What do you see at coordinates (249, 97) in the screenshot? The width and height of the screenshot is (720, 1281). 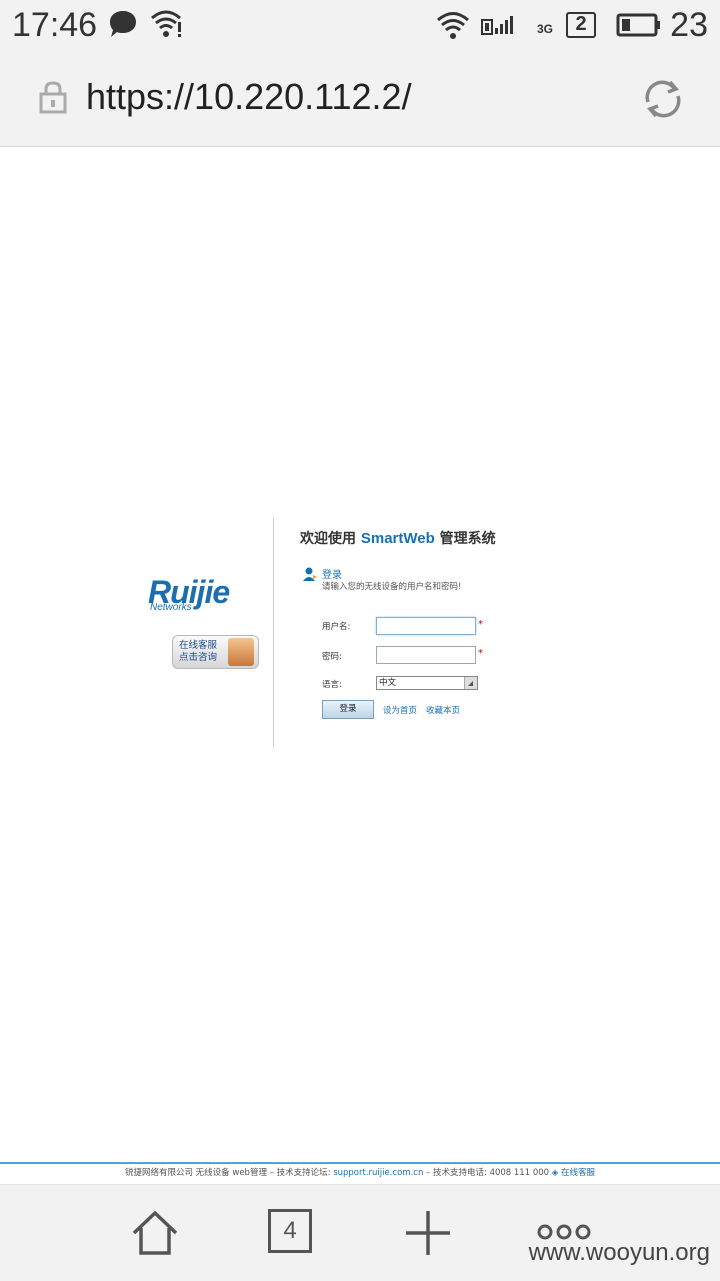 I see `url-text: https://10.220.112.2/` at bounding box center [249, 97].